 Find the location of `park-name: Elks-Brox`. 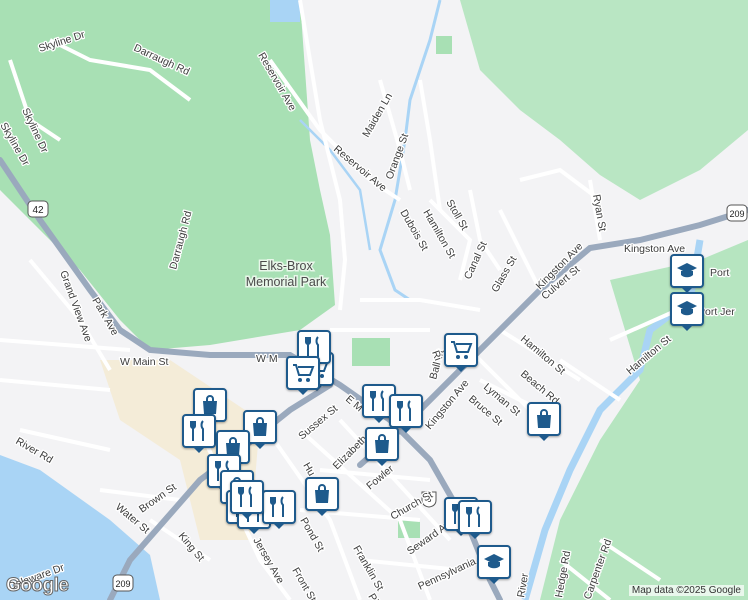

park-name: Elks-Brox is located at coordinates (286, 266).